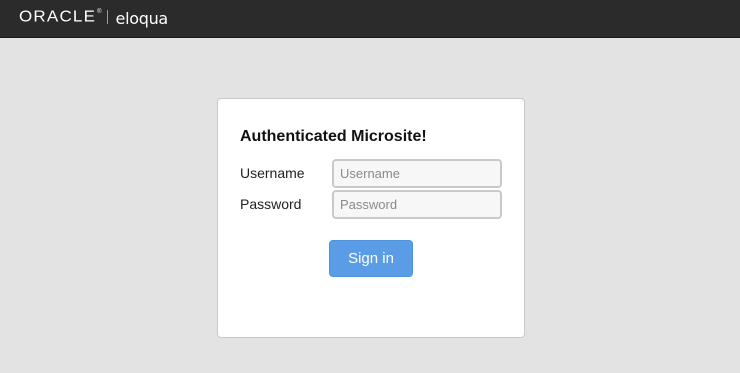 This screenshot has width=740, height=373. Describe the element at coordinates (99, 12) in the screenshot. I see `registered-mark: ®` at that location.